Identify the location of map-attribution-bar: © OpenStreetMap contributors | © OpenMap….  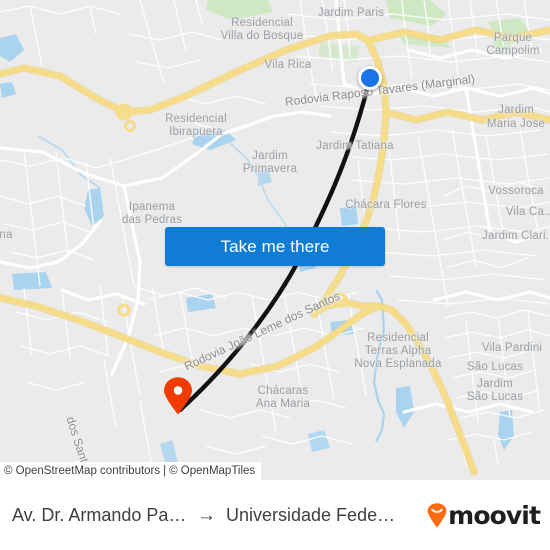
(131, 471).